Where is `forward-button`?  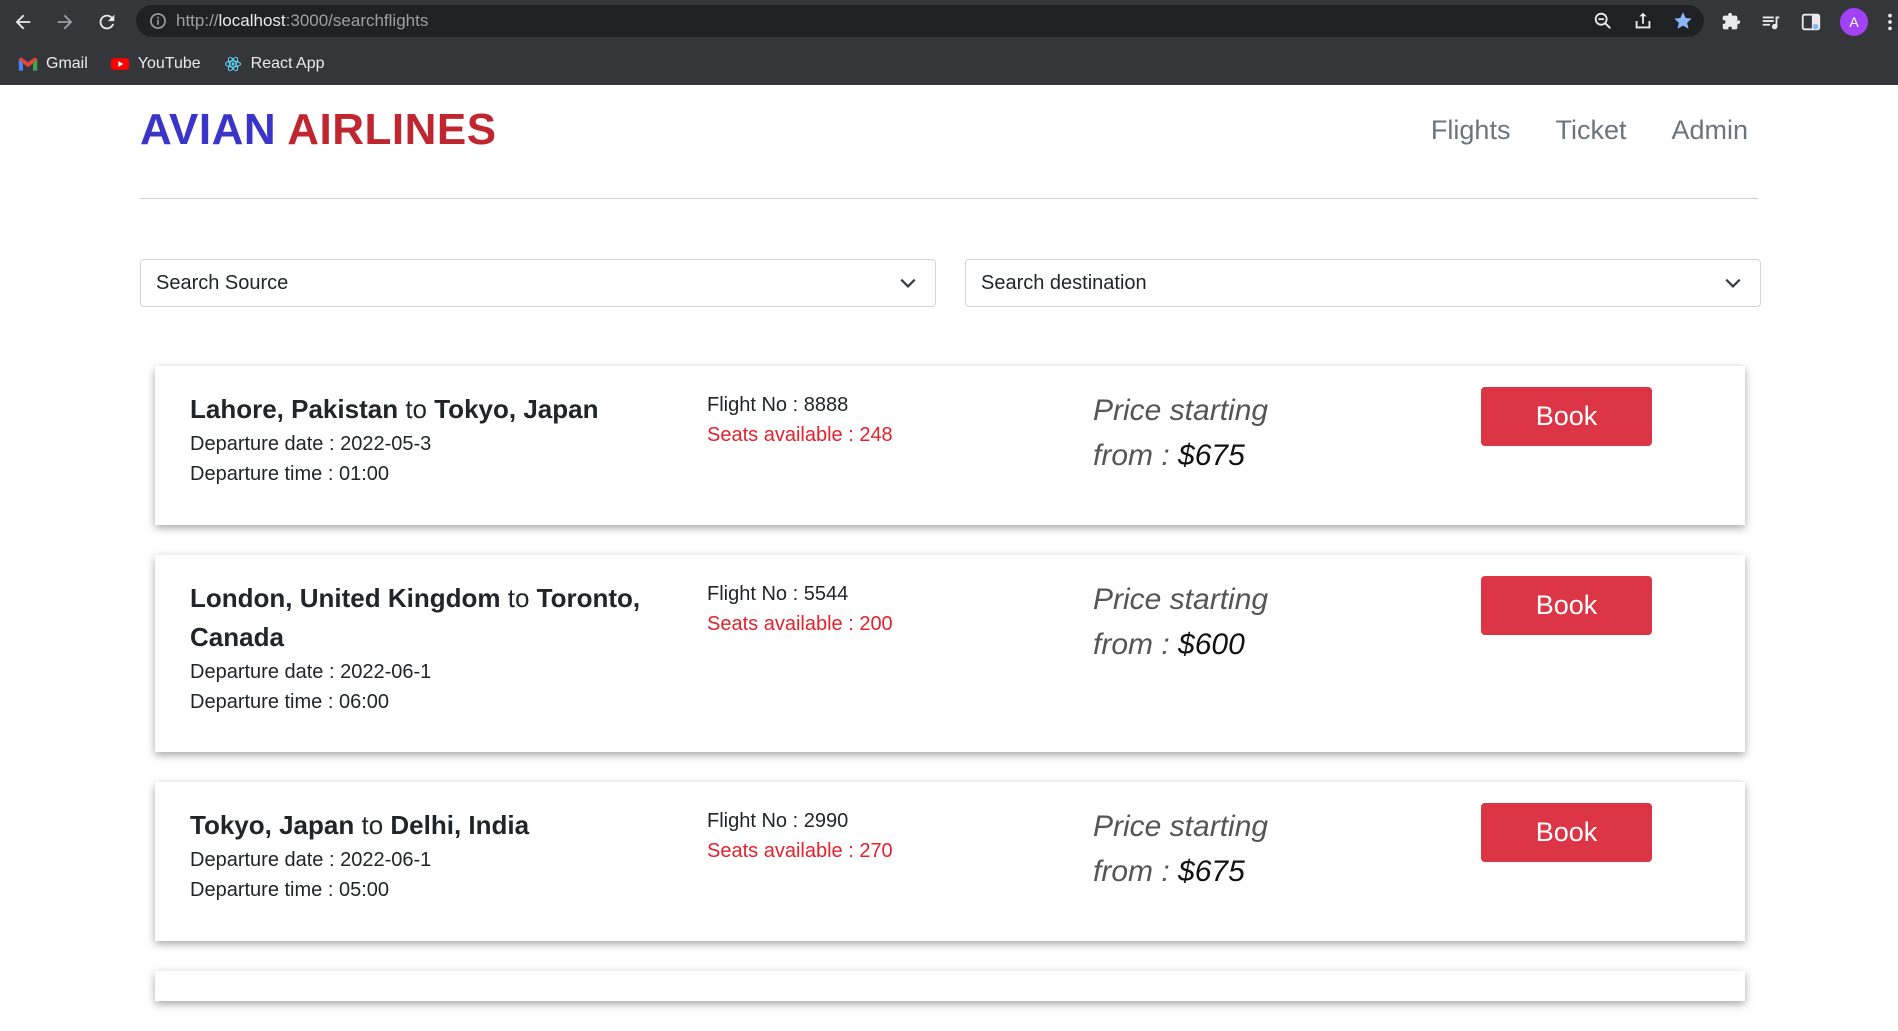
forward-button is located at coordinates (65, 22).